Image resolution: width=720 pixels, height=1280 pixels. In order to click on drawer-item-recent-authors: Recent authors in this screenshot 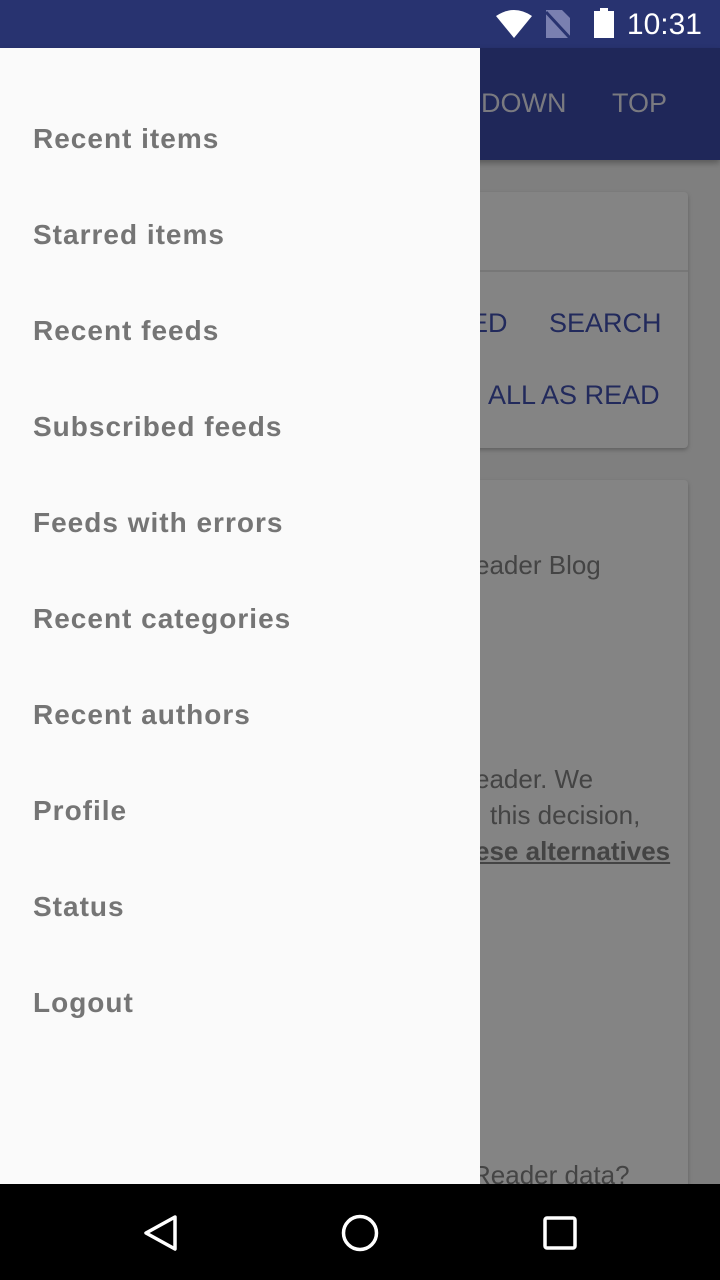, I will do `click(142, 715)`.